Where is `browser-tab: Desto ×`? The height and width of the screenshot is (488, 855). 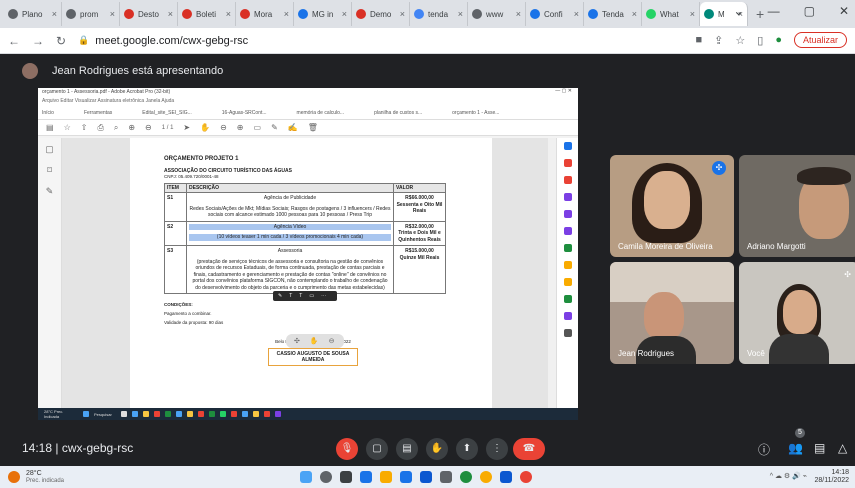 browser-tab: Desto × is located at coordinates (149, 14).